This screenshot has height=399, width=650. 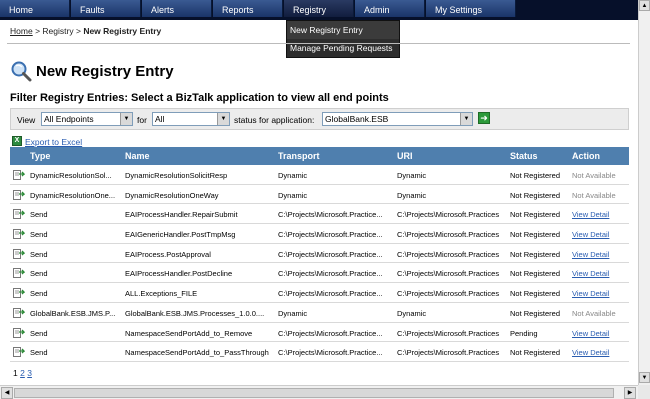 I want to click on cell-name: NamespaceSendPortAdd_to_PassThrough, so click(x=197, y=353).